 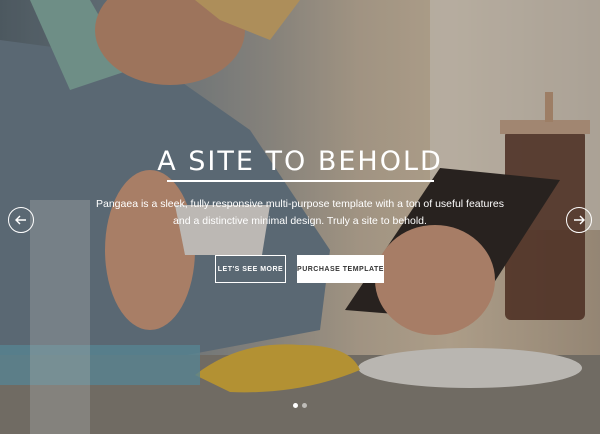 I want to click on next-slide-button, so click(x=579, y=220).